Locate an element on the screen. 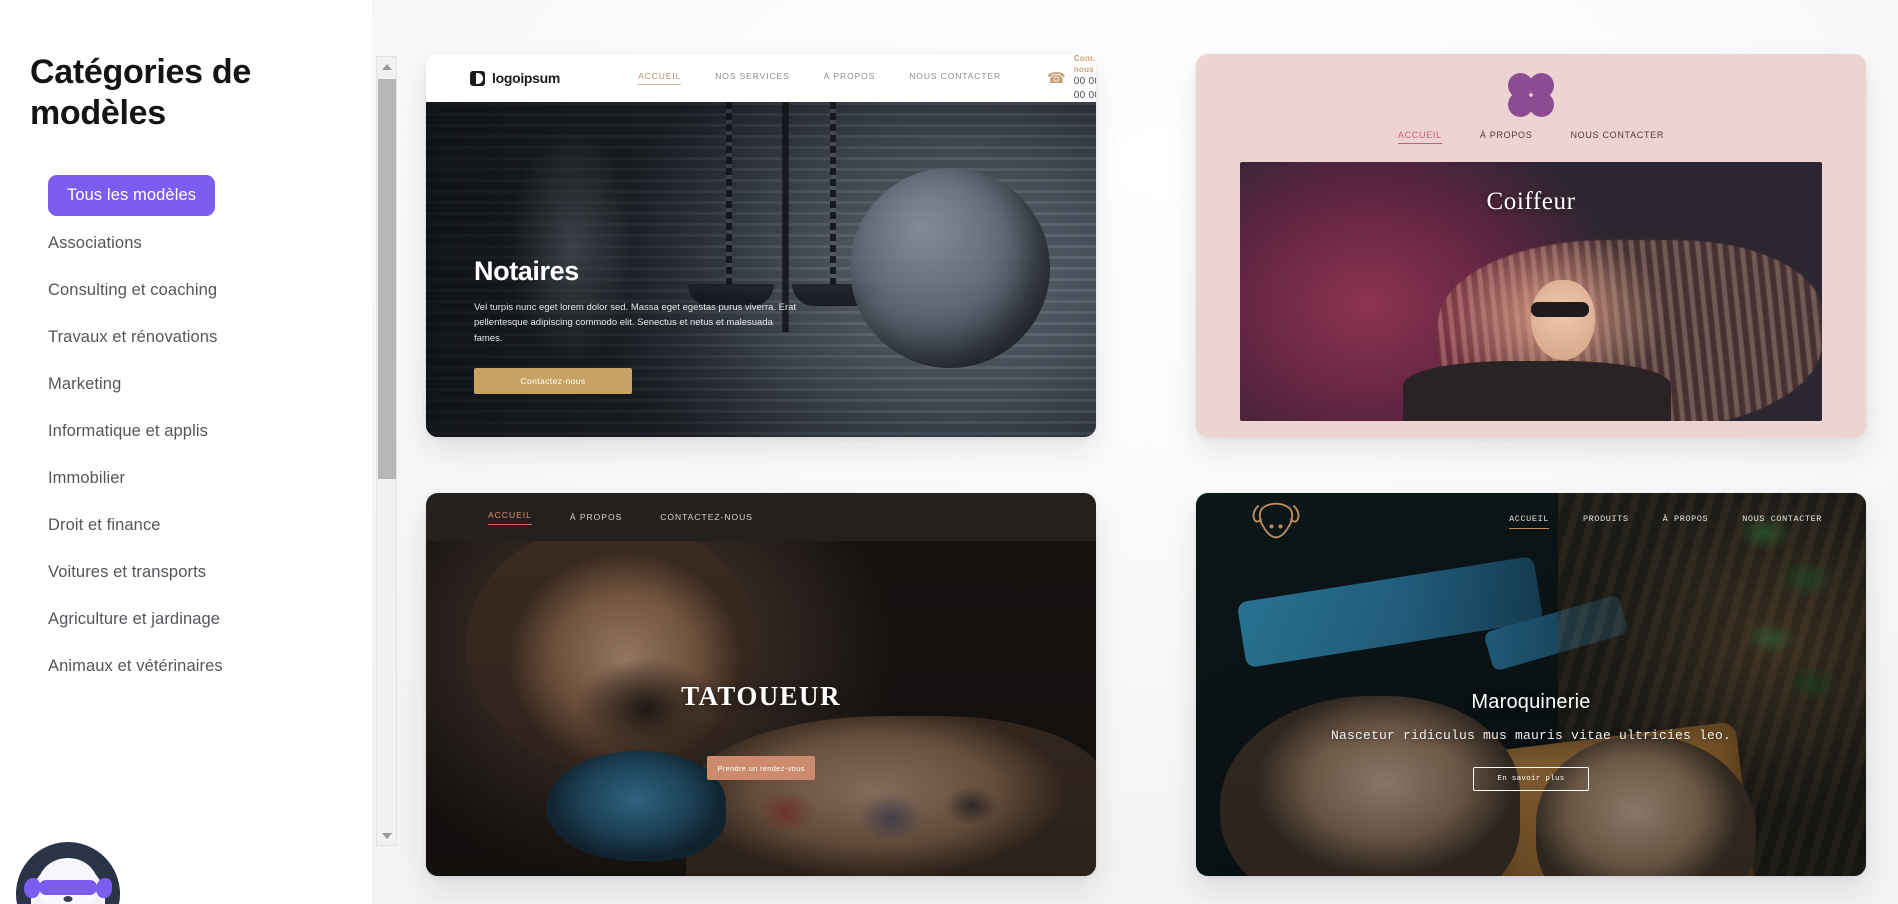 The image size is (1898, 904). contact-label: Contactez-nous is located at coordinates (1084, 64).